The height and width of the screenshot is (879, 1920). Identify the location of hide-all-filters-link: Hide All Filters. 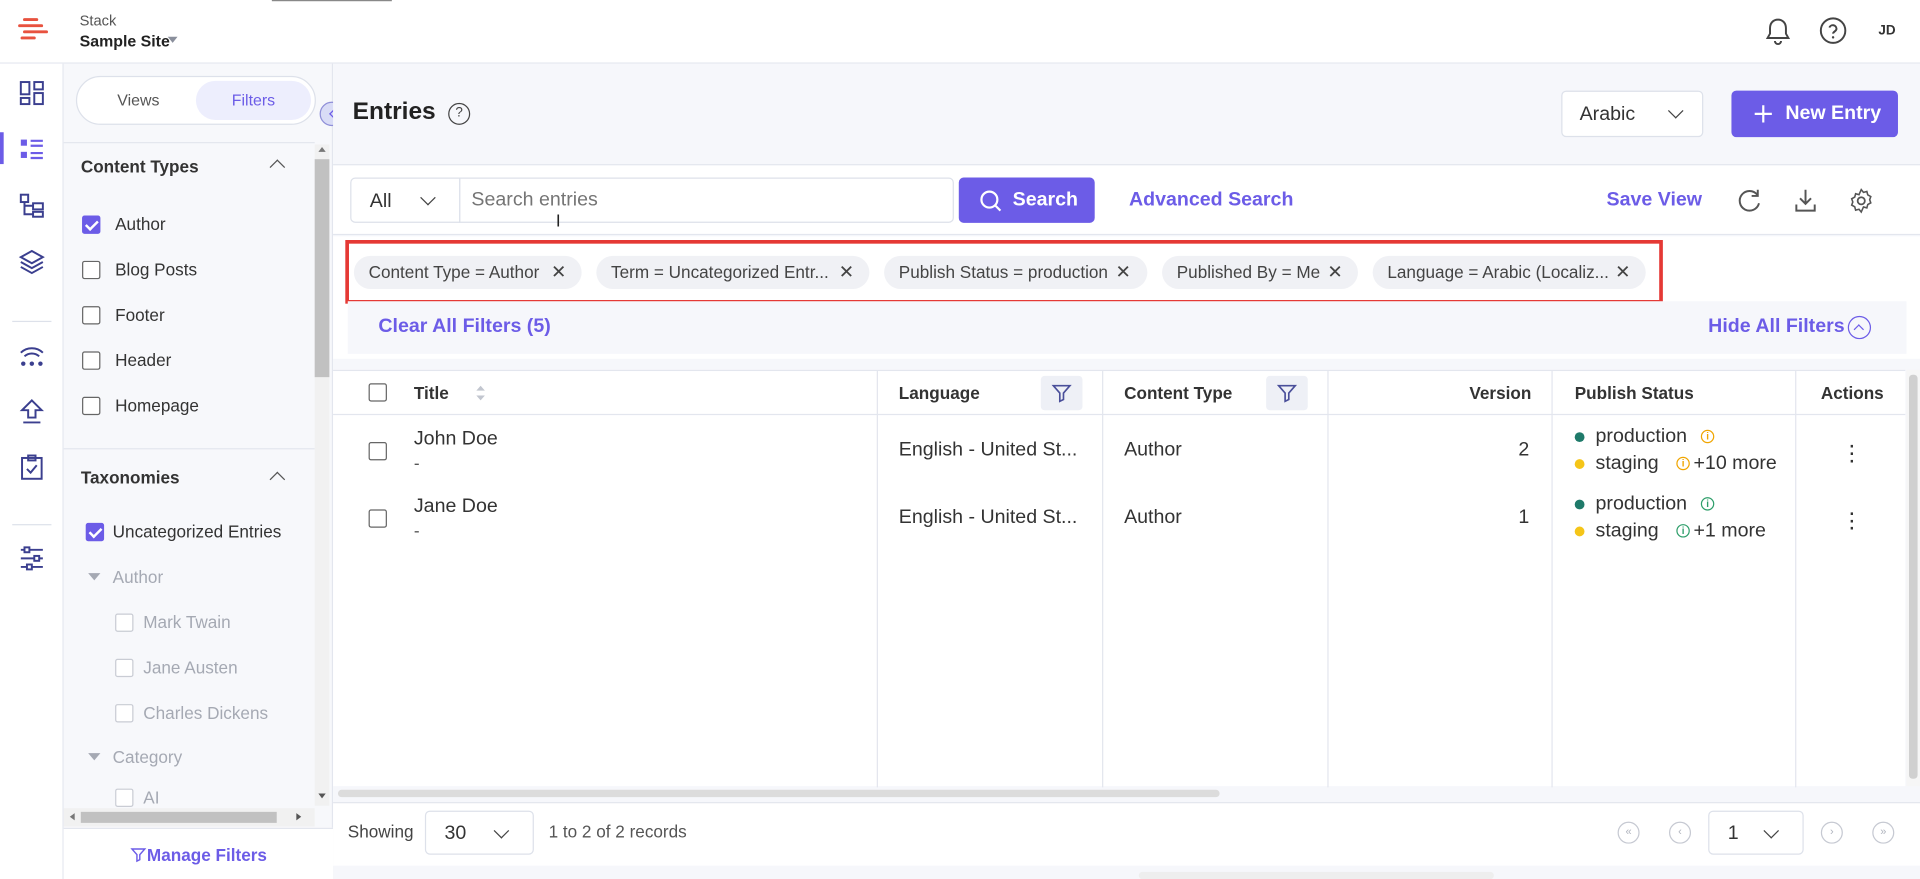
(1776, 327).